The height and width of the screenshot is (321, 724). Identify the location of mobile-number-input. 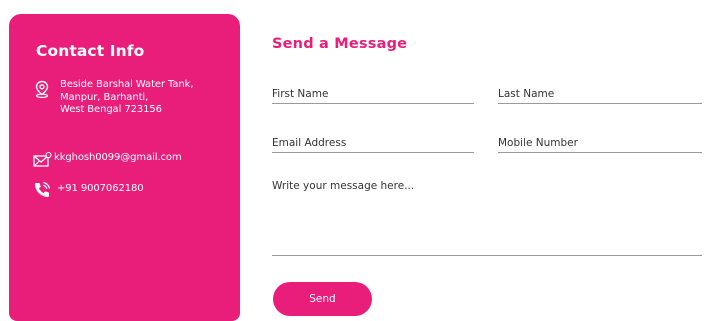
(600, 143).